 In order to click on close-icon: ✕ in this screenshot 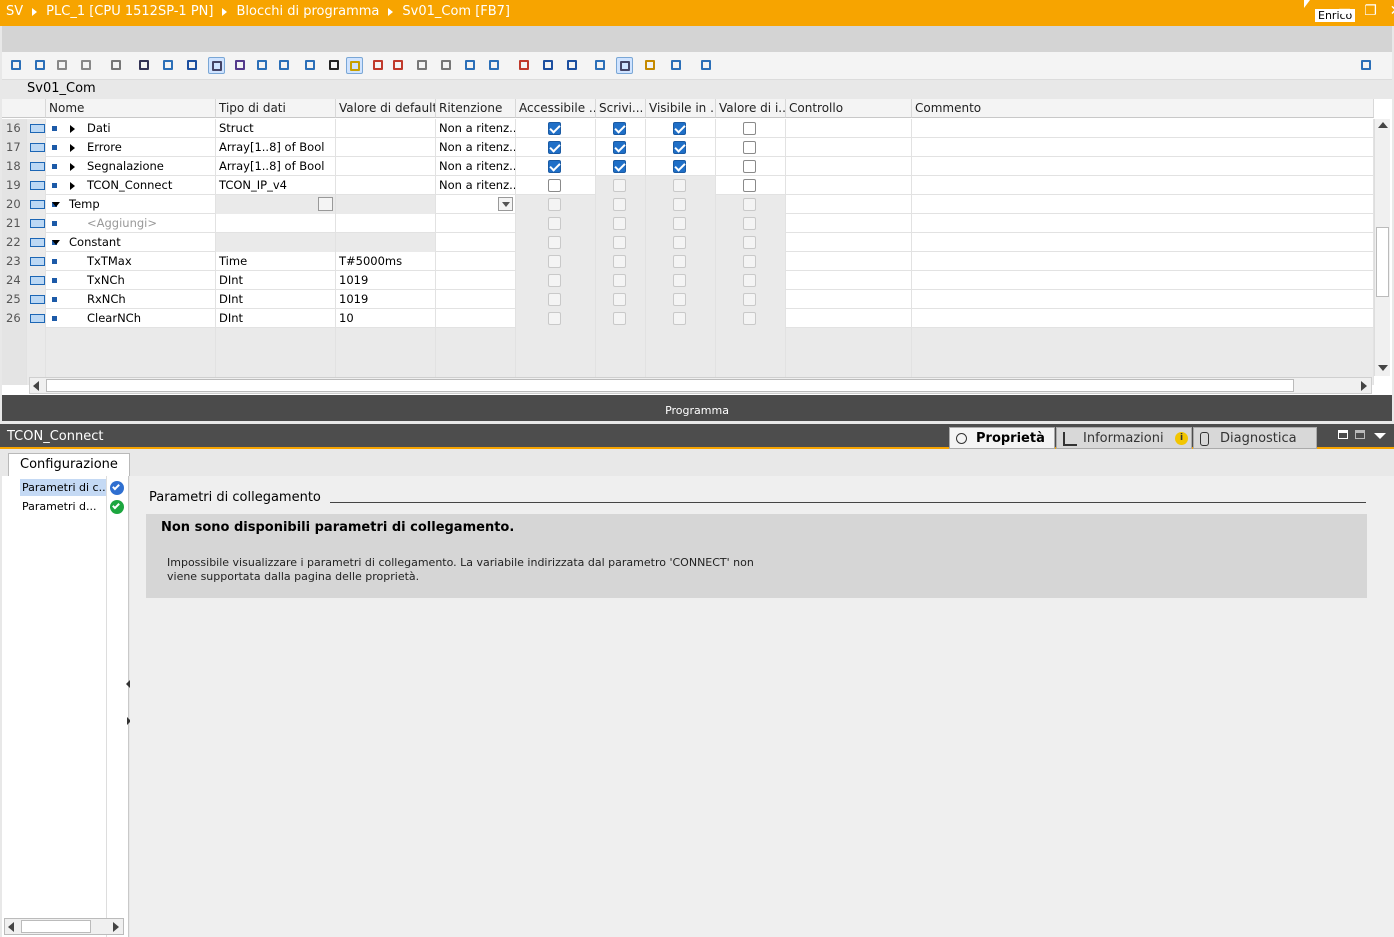, I will do `click(1392, 11)`.